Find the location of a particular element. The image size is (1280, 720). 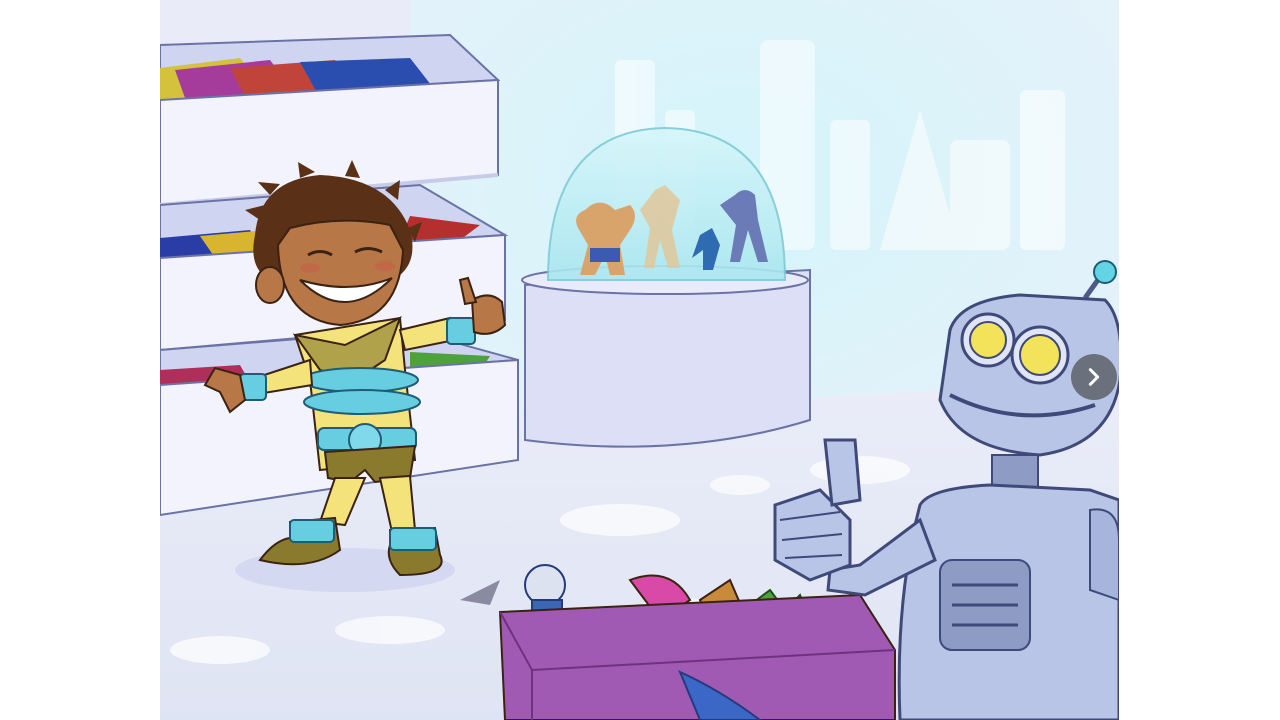

chevron-right-icon is located at coordinates (1094, 377).